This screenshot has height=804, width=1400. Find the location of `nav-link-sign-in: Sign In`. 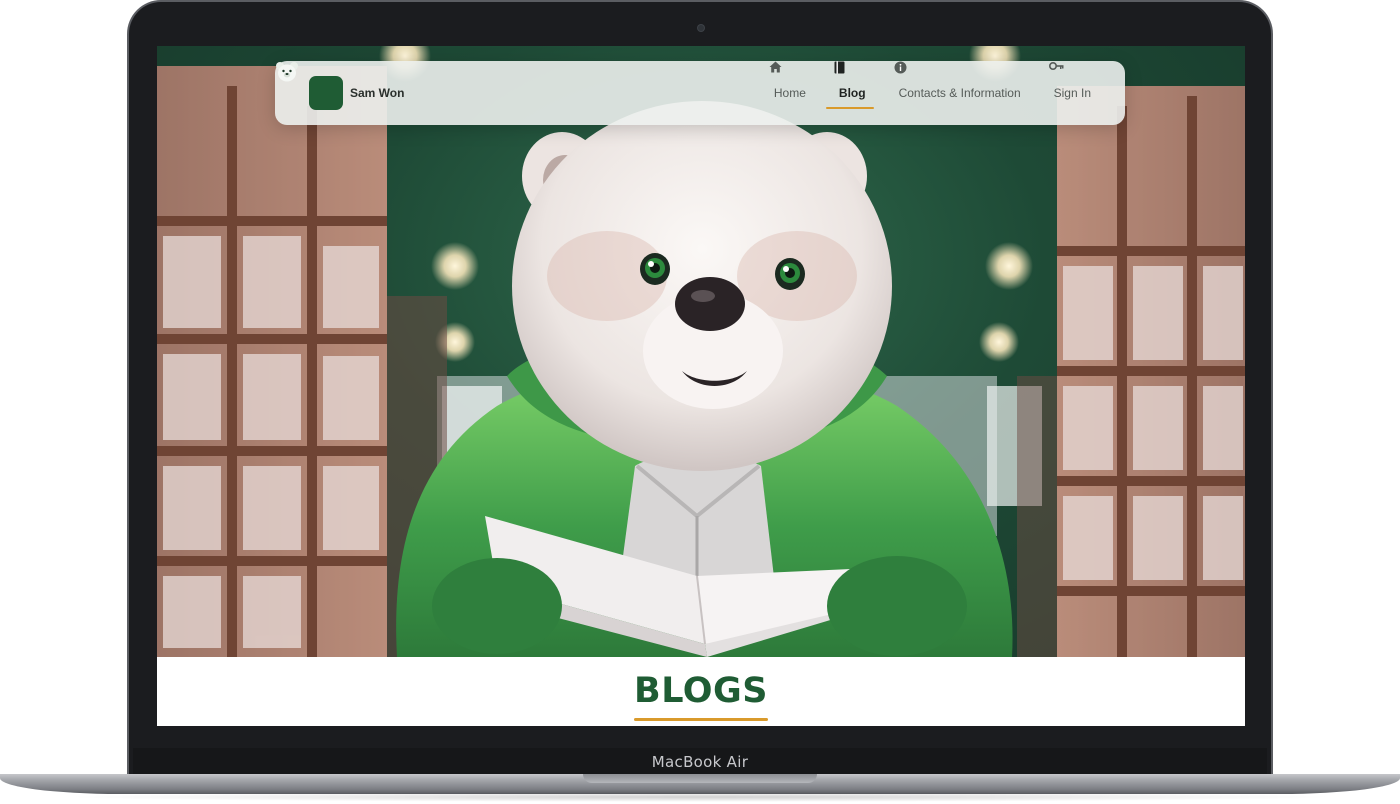

nav-link-sign-in: Sign In is located at coordinates (1069, 93).